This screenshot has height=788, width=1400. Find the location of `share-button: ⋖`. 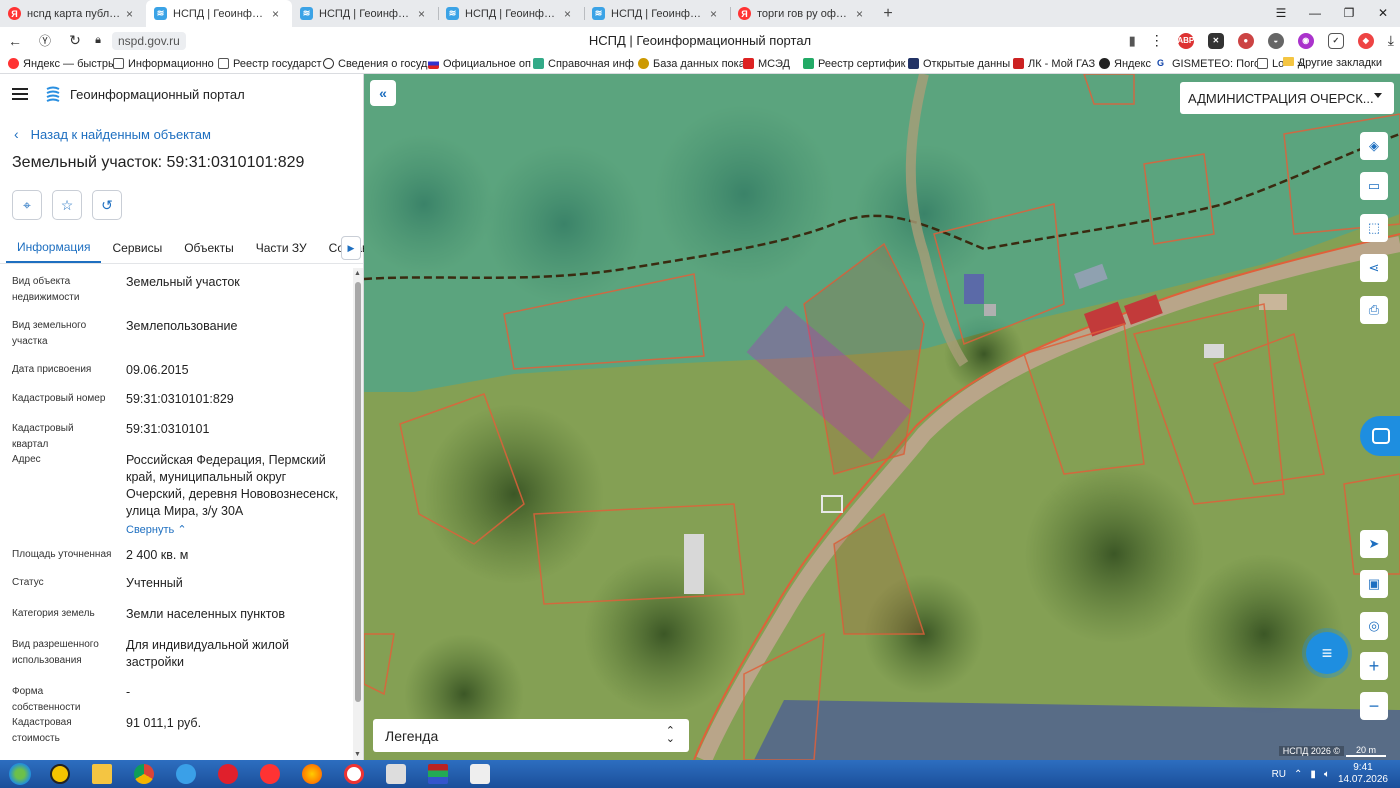

share-button: ⋖ is located at coordinates (1374, 268).